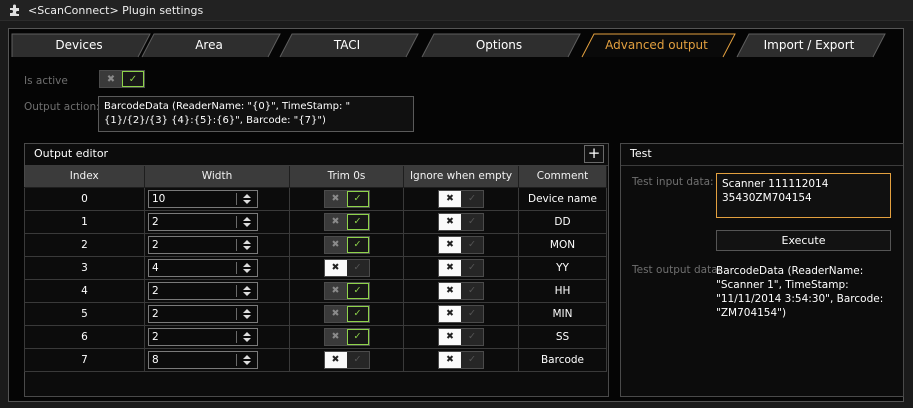  What do you see at coordinates (203, 359) in the screenshot?
I see `width-stepper: 8` at bounding box center [203, 359].